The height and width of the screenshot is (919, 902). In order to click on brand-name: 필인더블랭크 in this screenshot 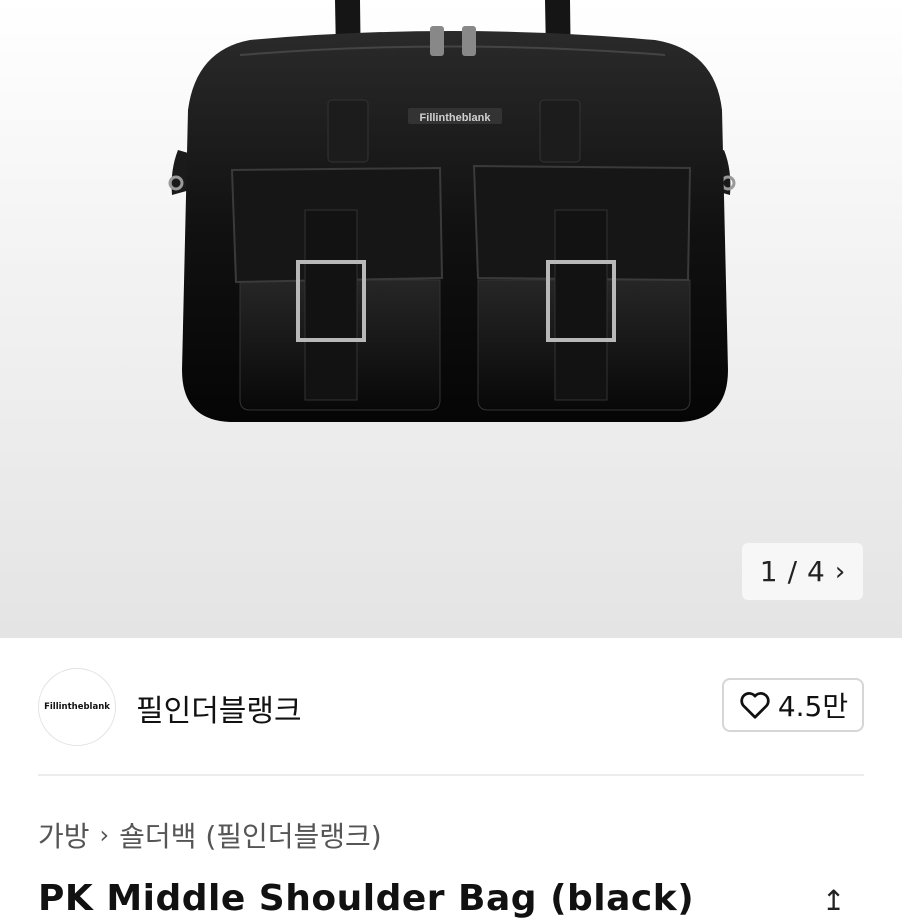, I will do `click(219, 708)`.